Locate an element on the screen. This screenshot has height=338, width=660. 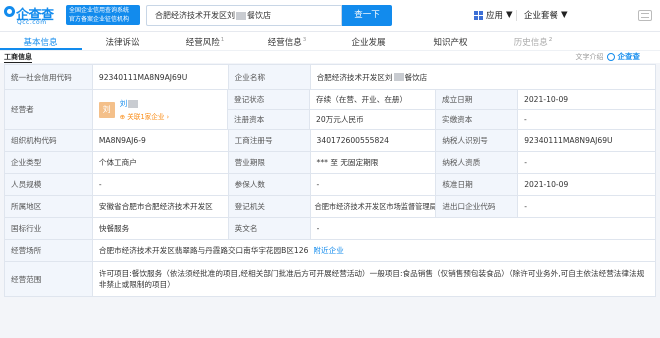
section-tools: 文字介绍 企查查 is located at coordinates (608, 57).